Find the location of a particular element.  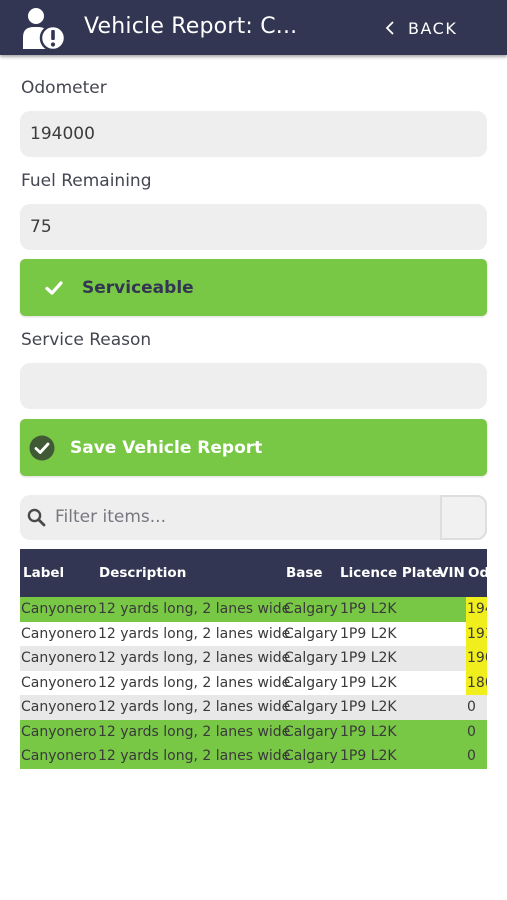

odometer-label: Odometer is located at coordinates (64, 88).